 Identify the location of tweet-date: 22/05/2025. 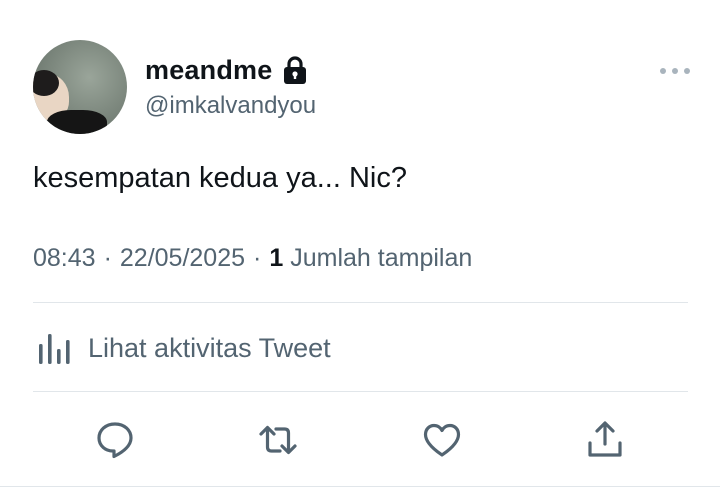
(182, 258).